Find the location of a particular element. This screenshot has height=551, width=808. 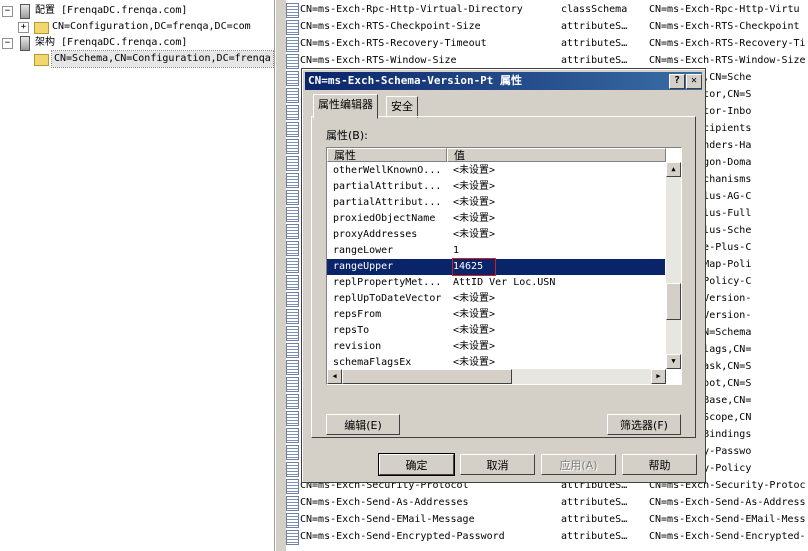

list-item-dn: CN=ms-Exch-Send-As-Address is located at coordinates (727, 502).